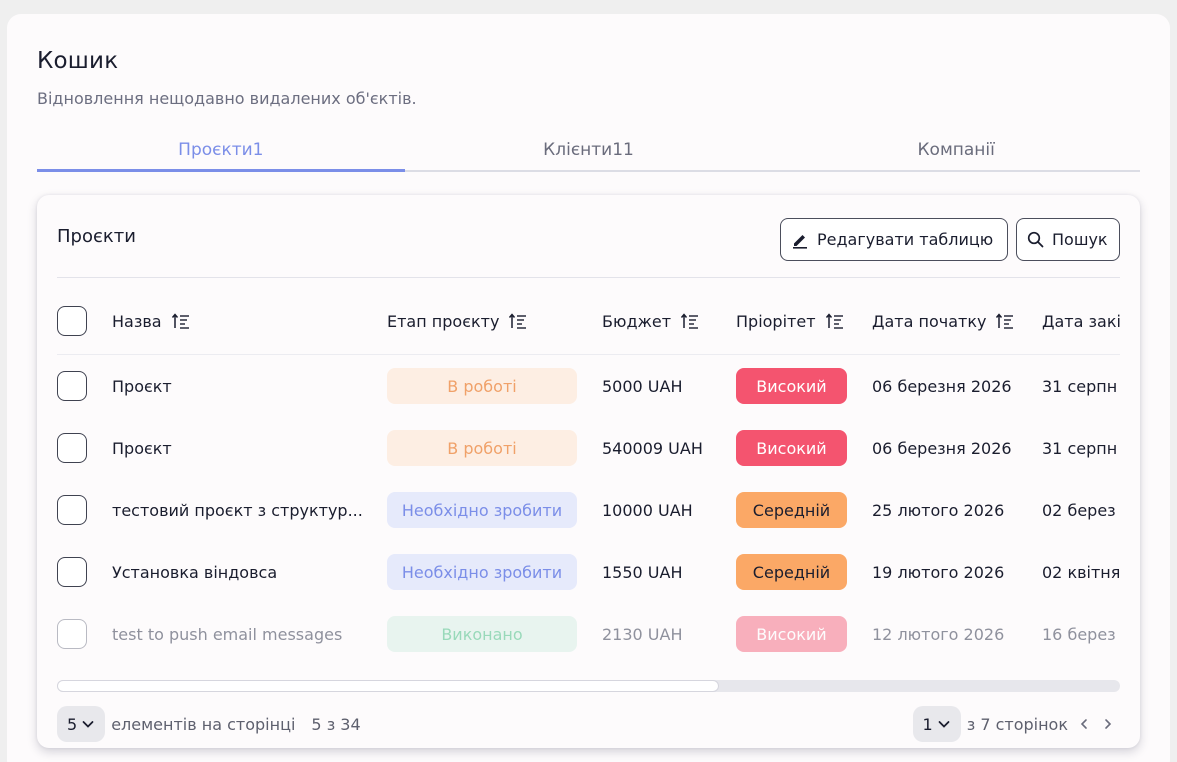 Image resolution: width=1177 pixels, height=762 pixels. What do you see at coordinates (943, 321) in the screenshot?
I see `column-header-start-date: Дата початку` at bounding box center [943, 321].